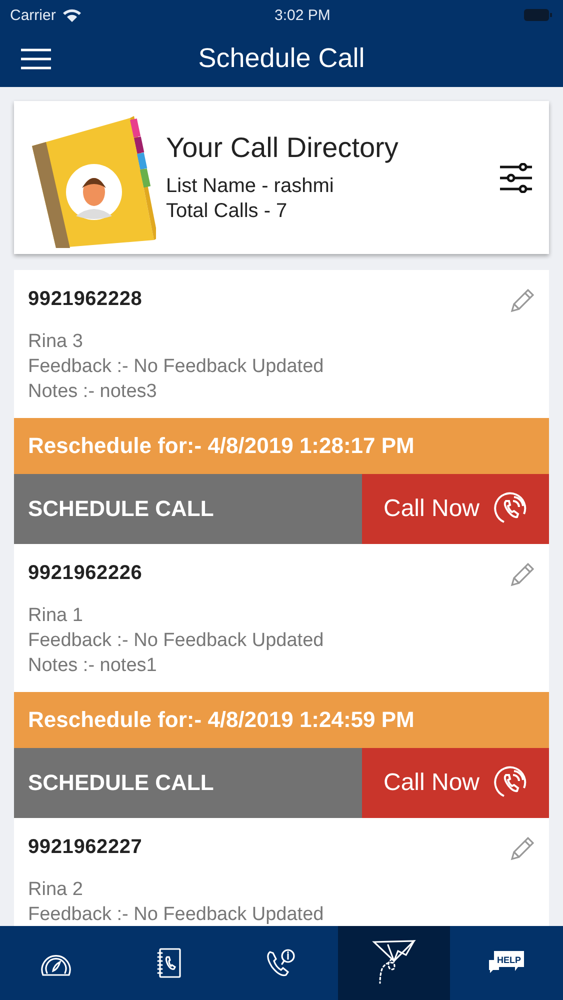 The width and height of the screenshot is (563, 1000). I want to click on clock-time: 3:02 PM, so click(302, 15).